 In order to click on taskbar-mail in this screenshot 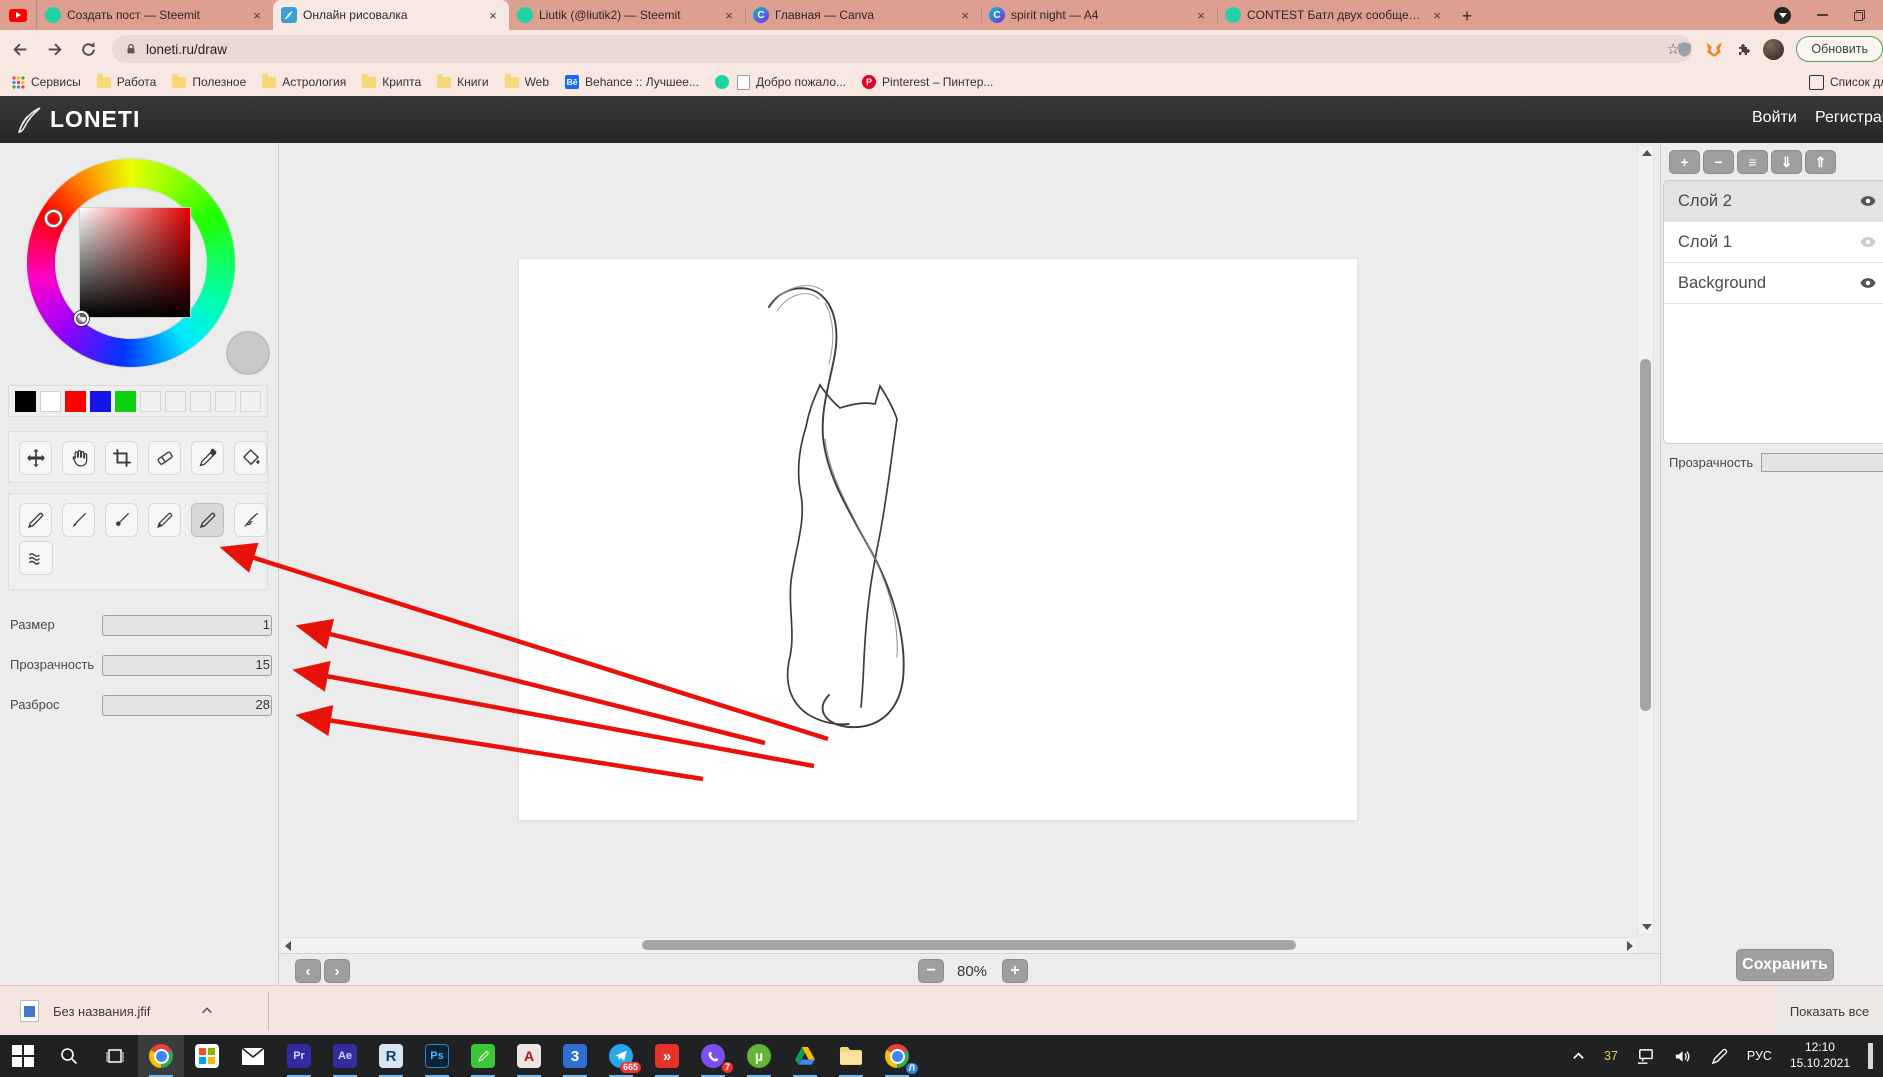, I will do `click(253, 1056)`.